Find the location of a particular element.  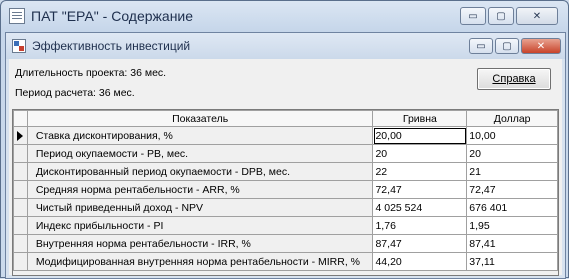

table-row: Период окупаемости - PB, мес. 20 20 is located at coordinates (285, 153).